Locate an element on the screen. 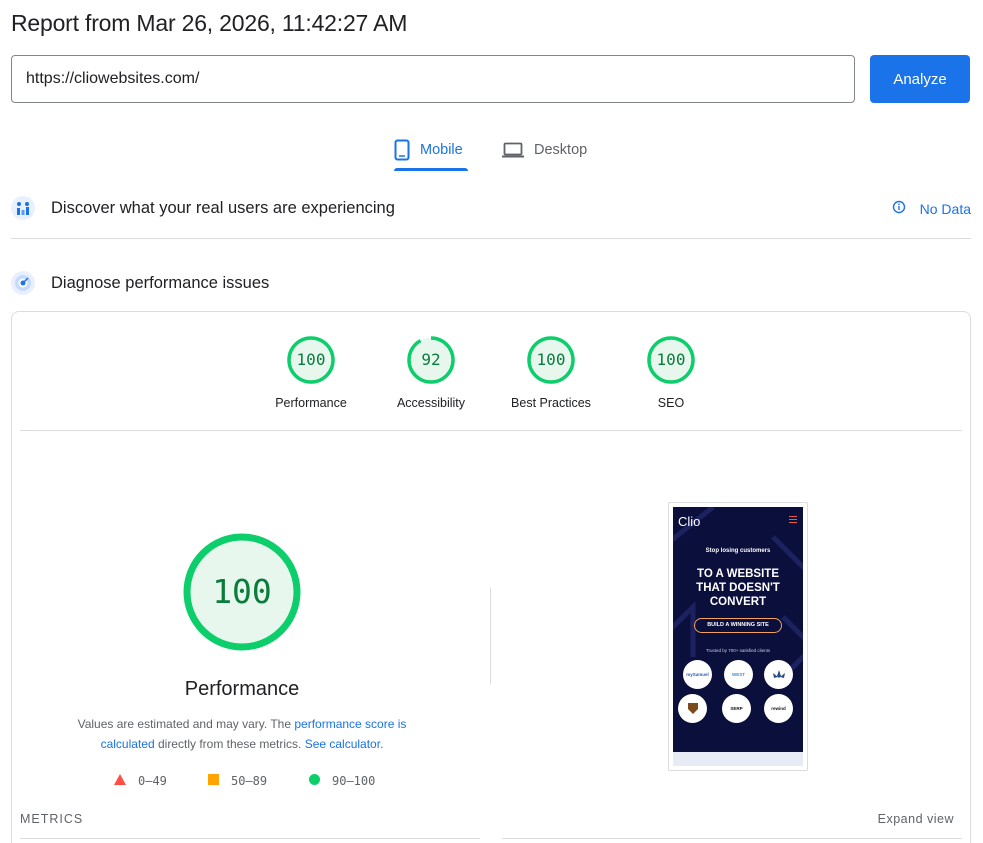 This screenshot has width=983, height=843. square-icon is located at coordinates (213, 781).